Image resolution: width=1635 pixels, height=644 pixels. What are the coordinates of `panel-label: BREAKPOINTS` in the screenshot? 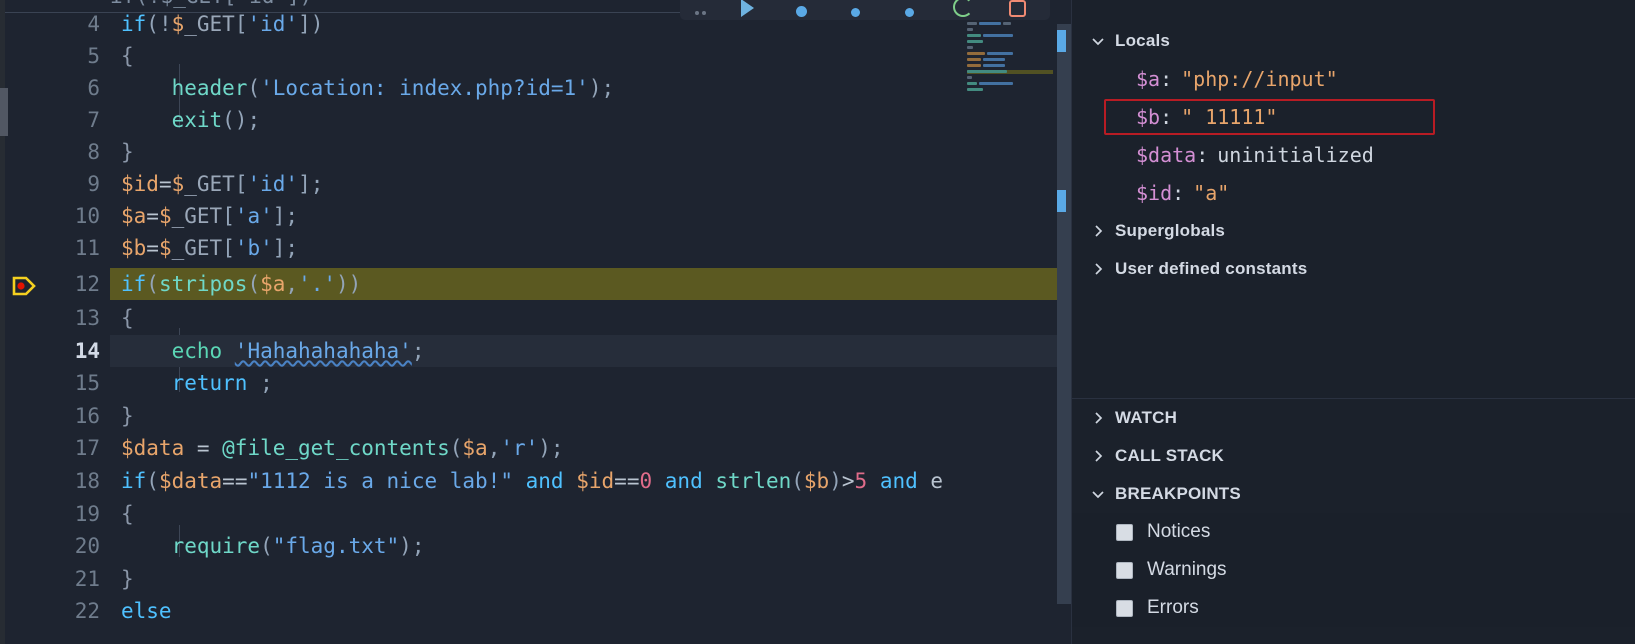 It's located at (1178, 493).